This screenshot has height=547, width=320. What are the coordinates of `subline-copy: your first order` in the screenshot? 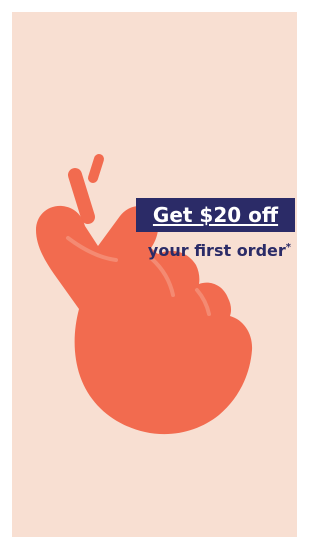 It's located at (216, 250).